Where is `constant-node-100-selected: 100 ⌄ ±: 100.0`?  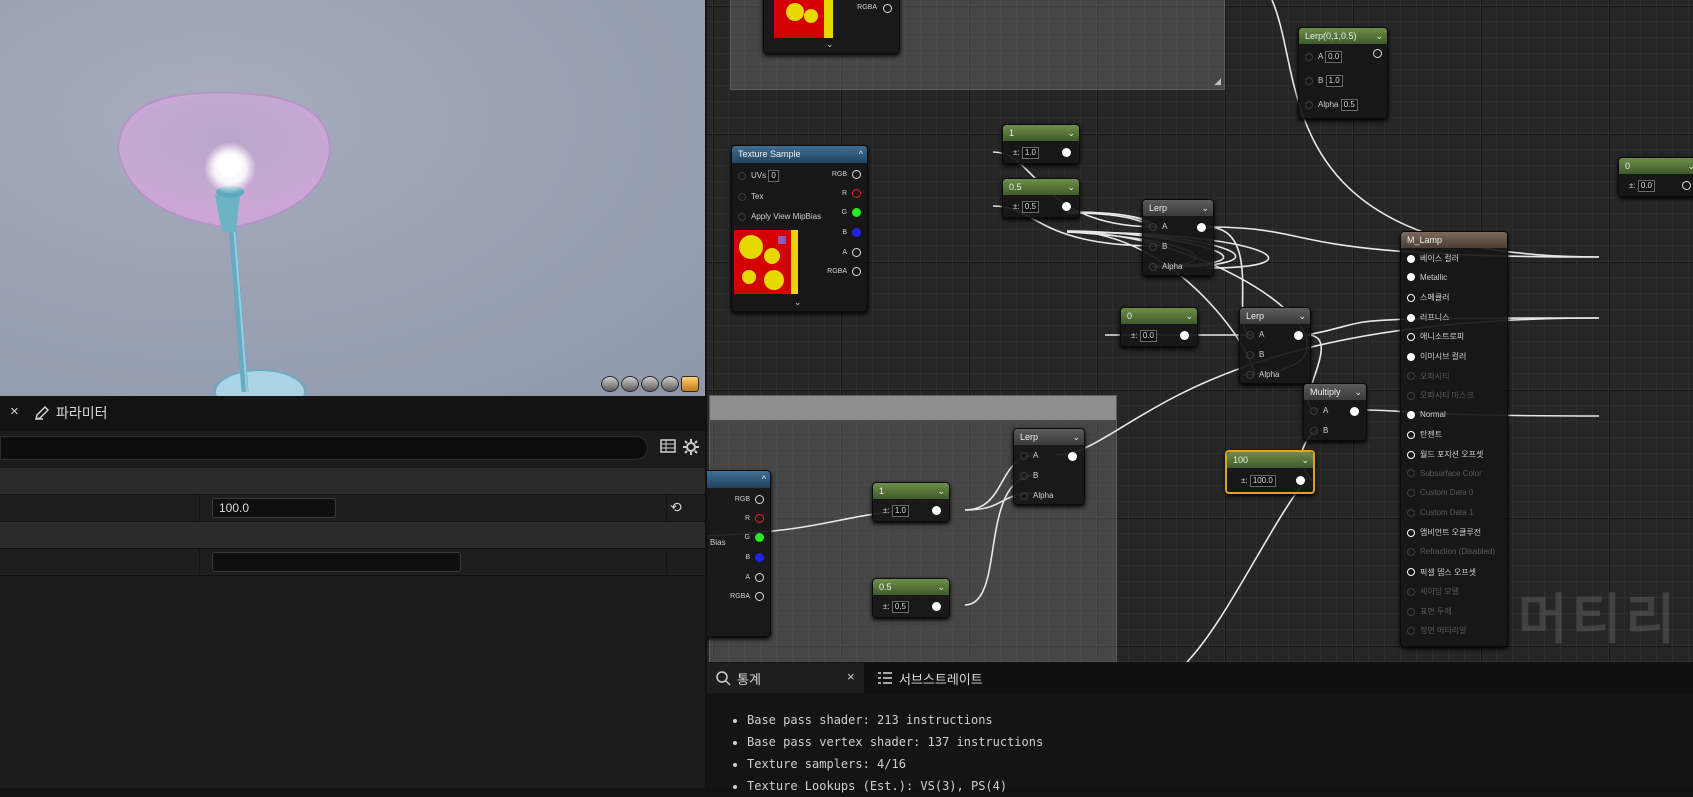
constant-node-100-selected: 100 ⌄ ±: 100.0 is located at coordinates (1270, 472).